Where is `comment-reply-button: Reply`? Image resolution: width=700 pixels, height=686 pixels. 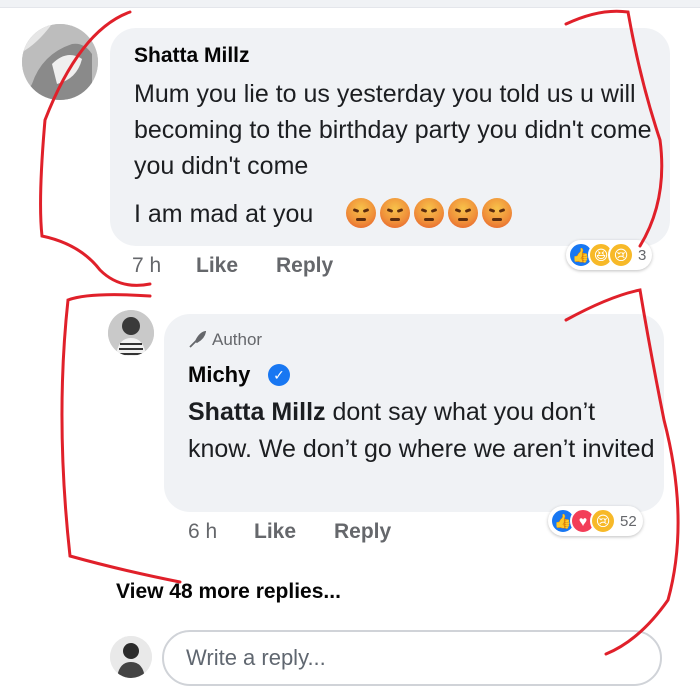 comment-reply-button: Reply is located at coordinates (304, 266).